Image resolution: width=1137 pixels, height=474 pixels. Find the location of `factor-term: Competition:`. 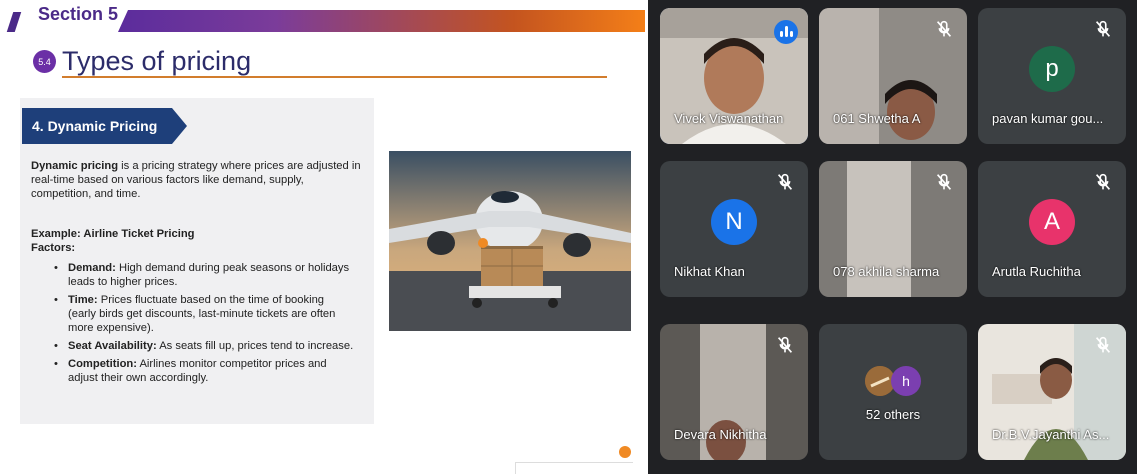

factor-term: Competition: is located at coordinates (102, 364).